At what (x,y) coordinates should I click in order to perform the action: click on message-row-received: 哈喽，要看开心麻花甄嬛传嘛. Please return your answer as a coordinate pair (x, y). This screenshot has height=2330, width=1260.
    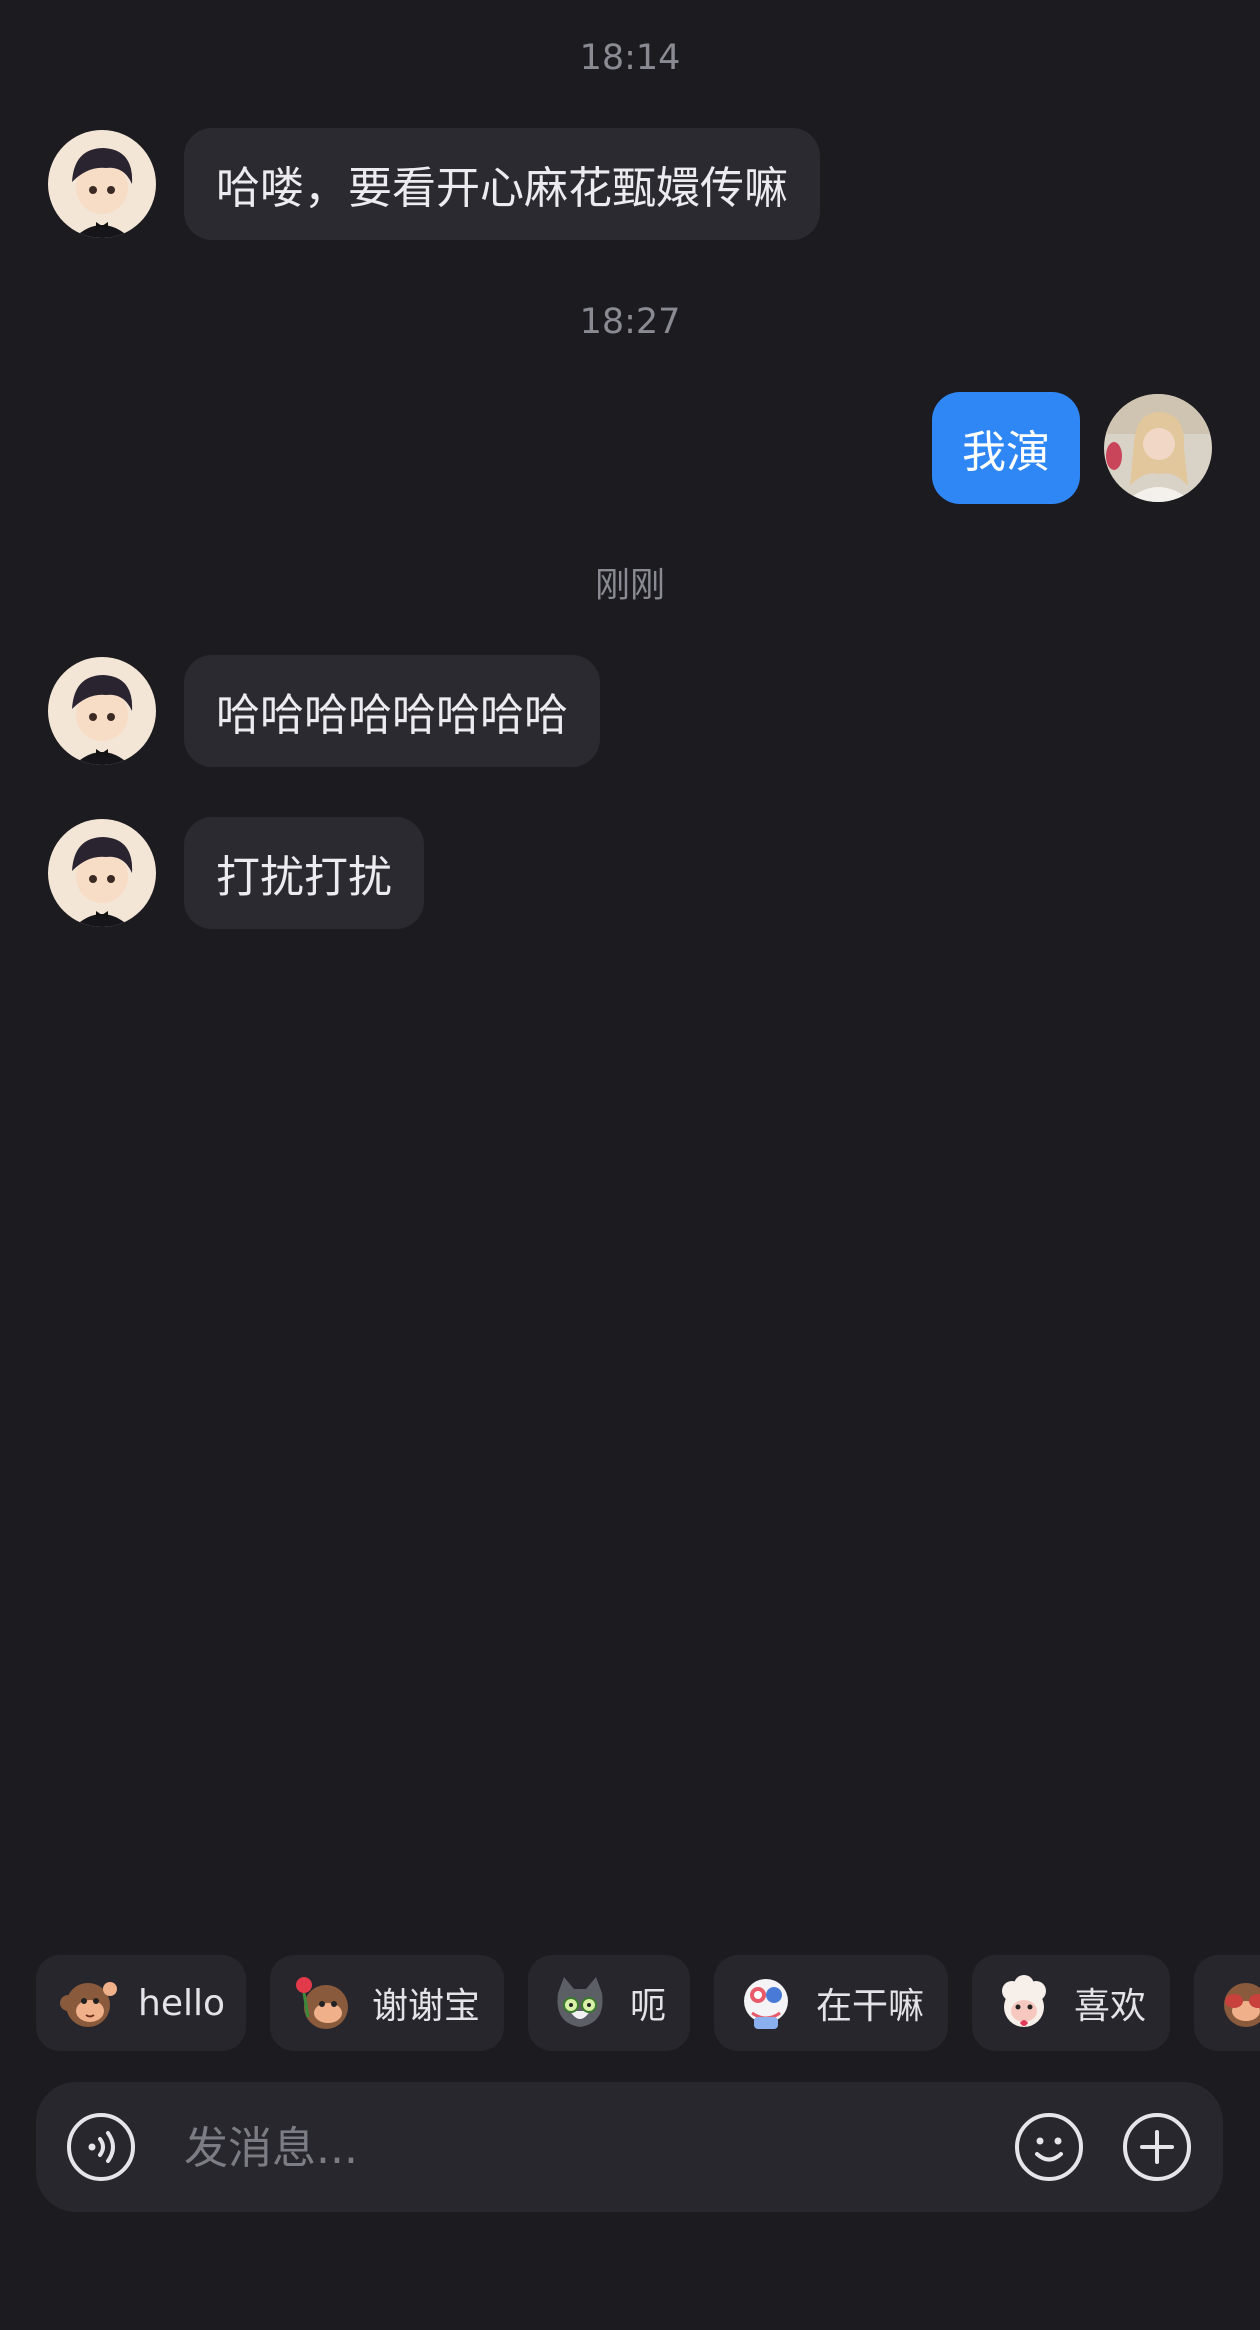
    Looking at the image, I should click on (434, 184).